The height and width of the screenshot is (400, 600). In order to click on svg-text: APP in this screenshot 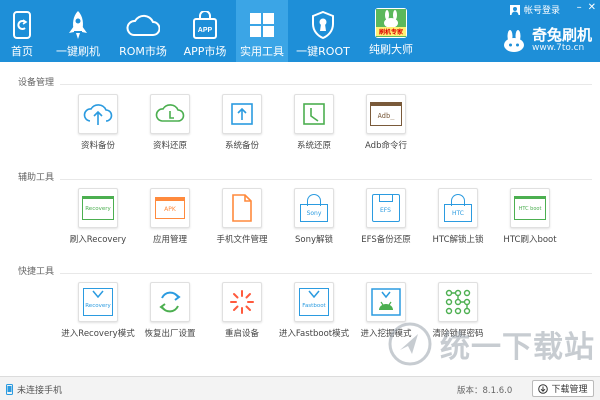, I will do `click(205, 30)`.